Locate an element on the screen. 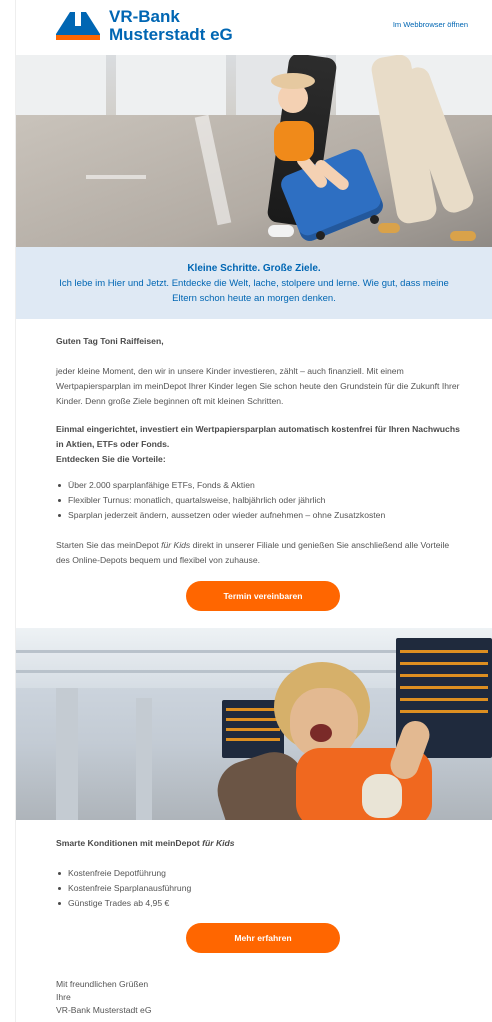 The width and height of the screenshot is (492, 1022). greeting: Guten Tag Toni Raiffeisen, is located at coordinates (258, 341).